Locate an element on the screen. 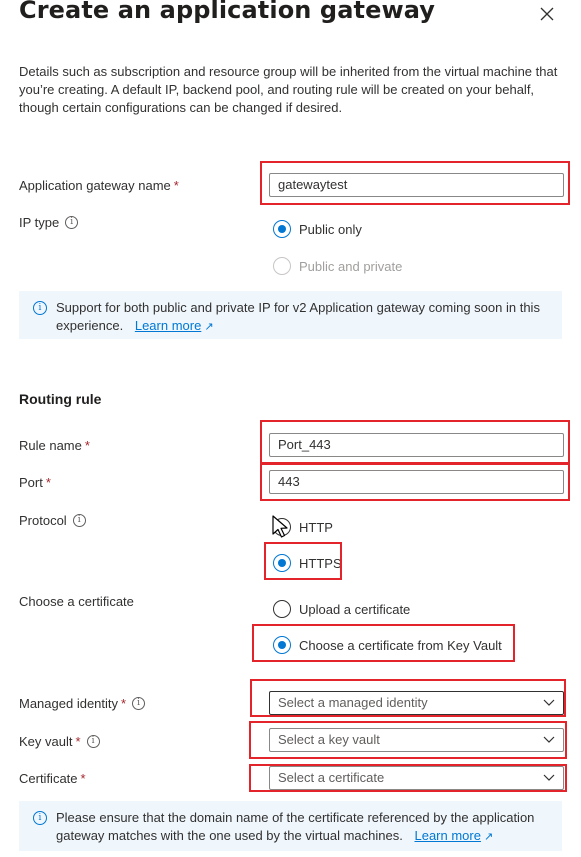 The image size is (581, 857). dropdown-placeholder: Select a certificate is located at coordinates (331, 777).